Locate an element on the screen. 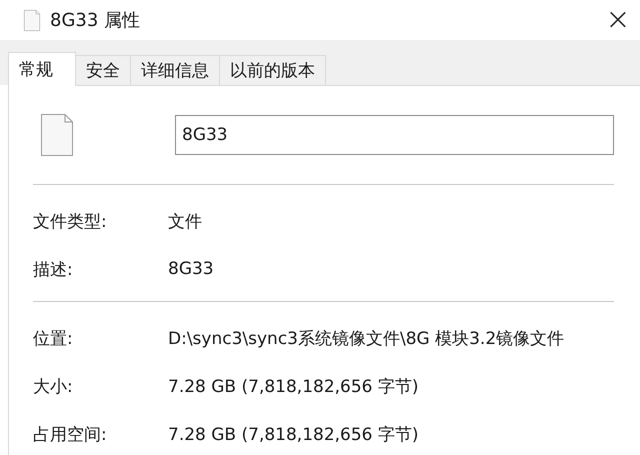 The height and width of the screenshot is (455, 640). window-title: 8G33 属性 is located at coordinates (96, 20).